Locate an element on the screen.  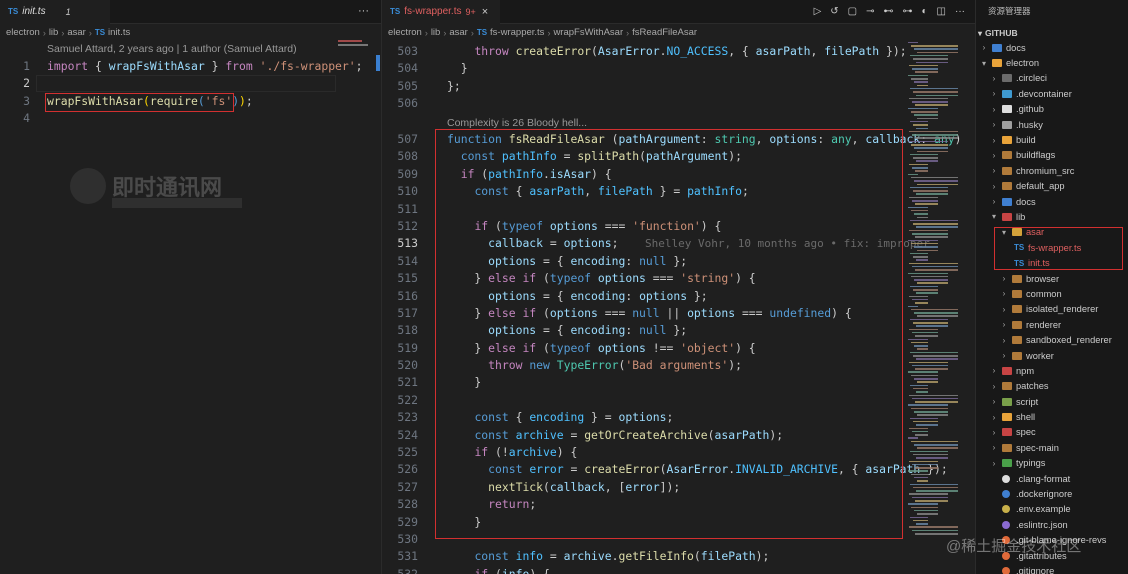
breadcrumb-item: fs-wrapper.ts is located at coordinates (517, 32).